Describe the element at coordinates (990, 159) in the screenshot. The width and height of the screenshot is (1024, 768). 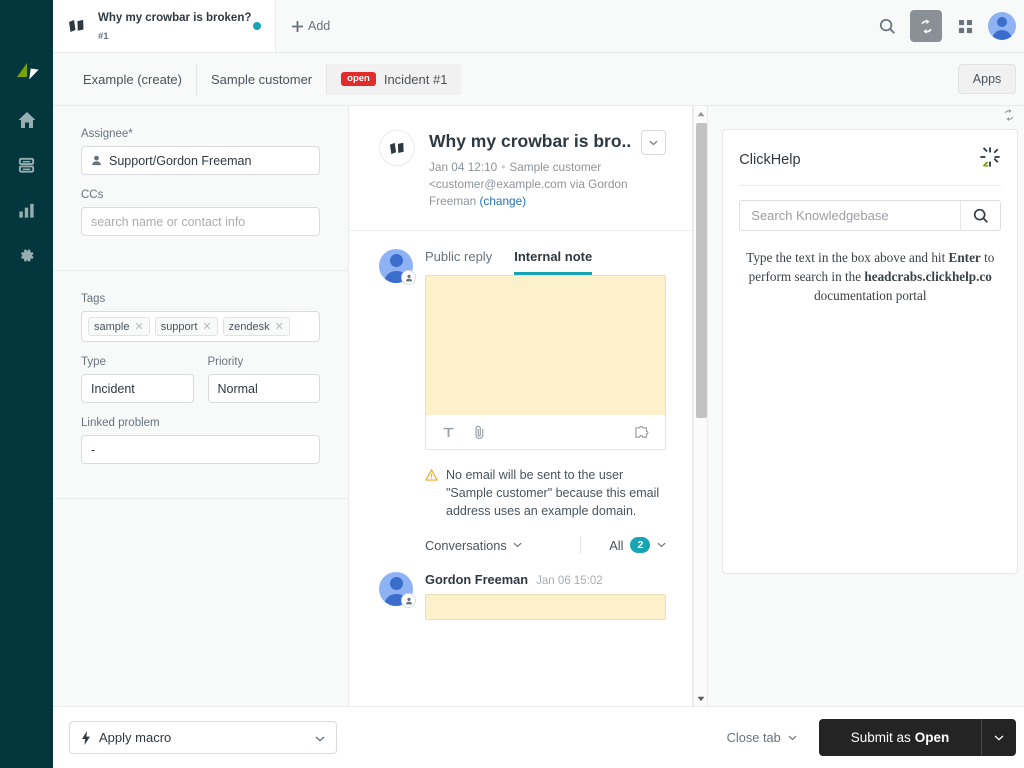
I see `clickhelp-logo-icon` at that location.